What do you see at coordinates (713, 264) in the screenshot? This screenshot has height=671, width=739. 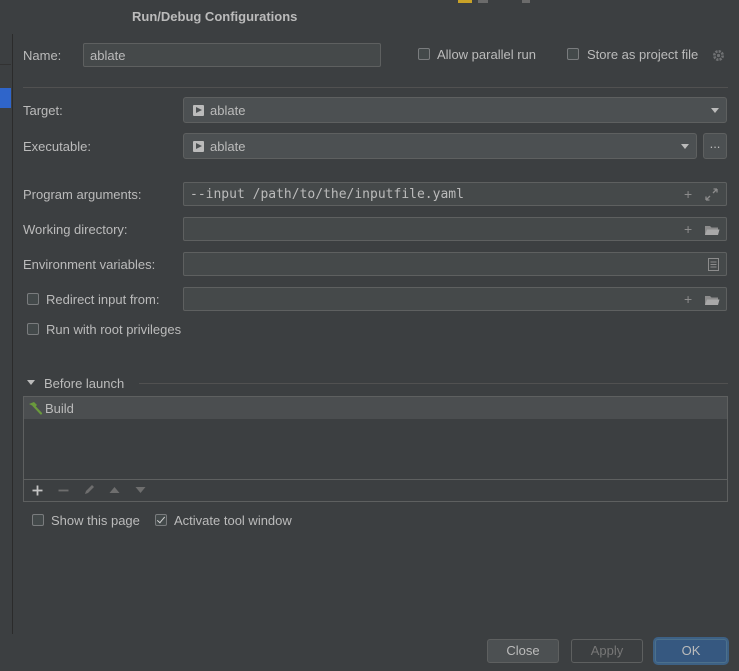 I see `edit-variables-icon` at bounding box center [713, 264].